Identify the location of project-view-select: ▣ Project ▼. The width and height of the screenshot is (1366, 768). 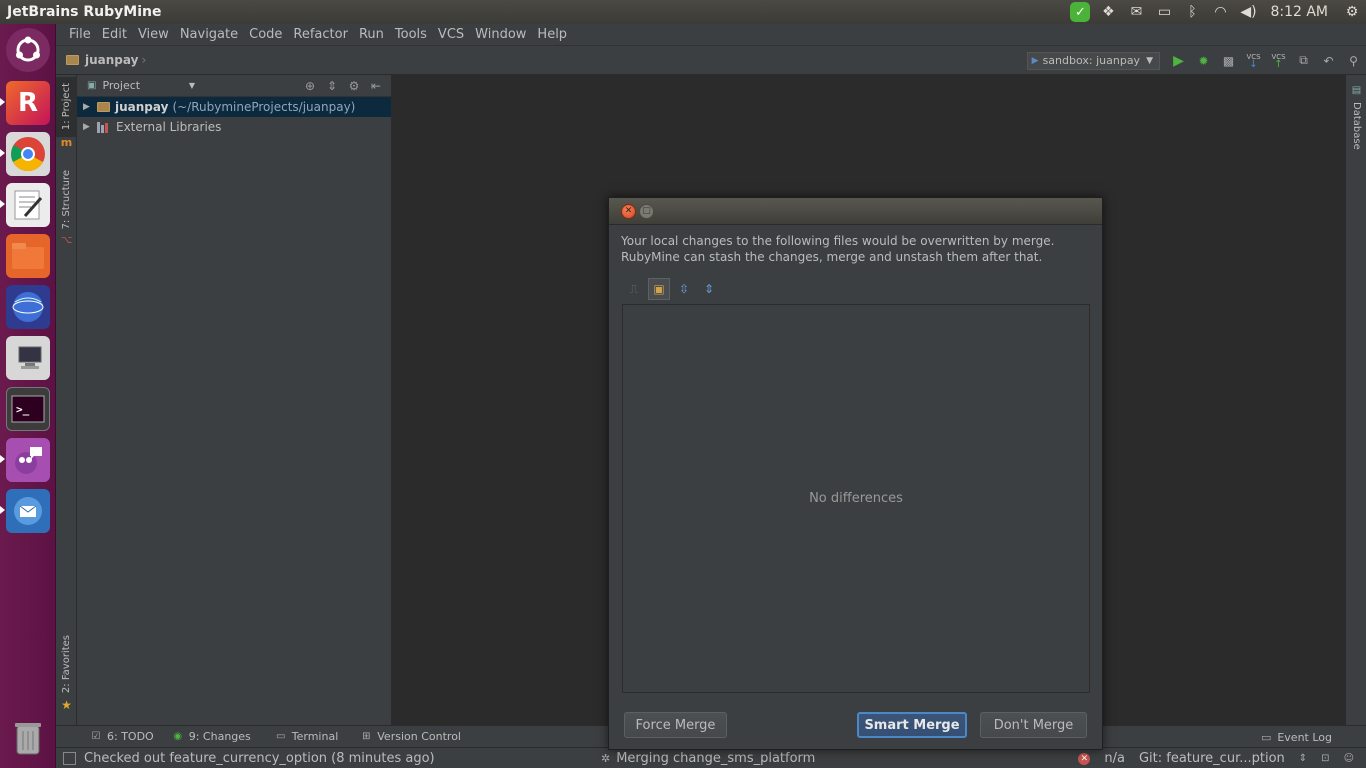
(141, 85).